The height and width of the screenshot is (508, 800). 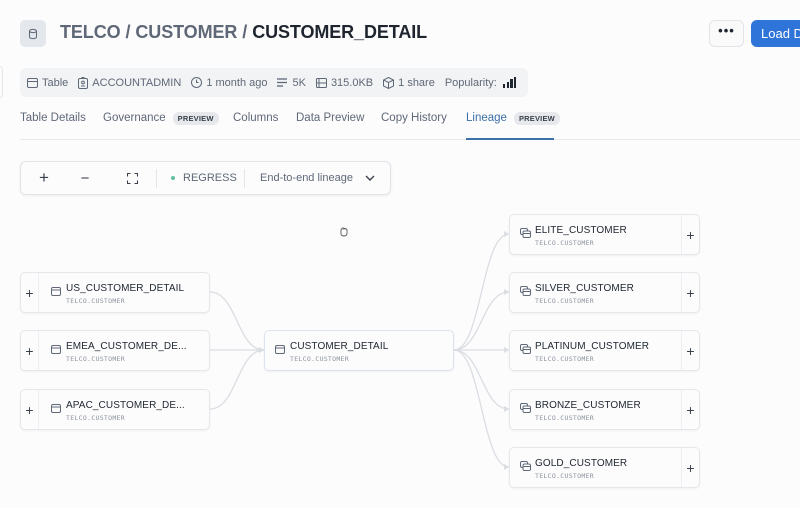 I want to click on share-cube-icon, so click(x=389, y=82).